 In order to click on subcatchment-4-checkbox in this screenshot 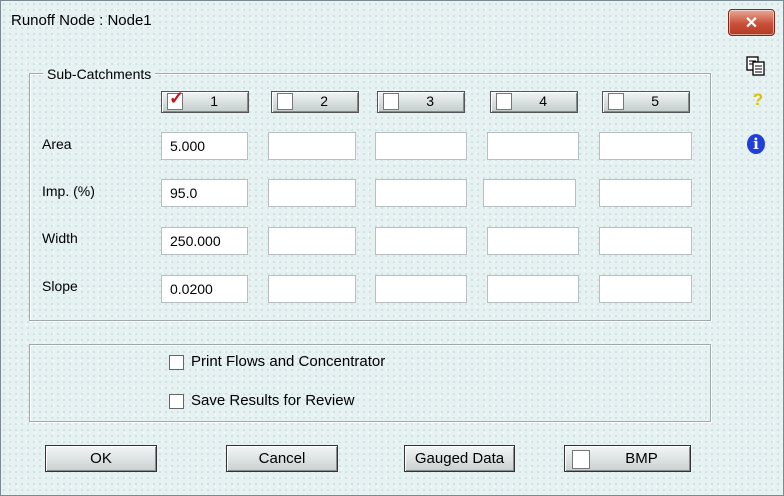, I will do `click(504, 101)`.